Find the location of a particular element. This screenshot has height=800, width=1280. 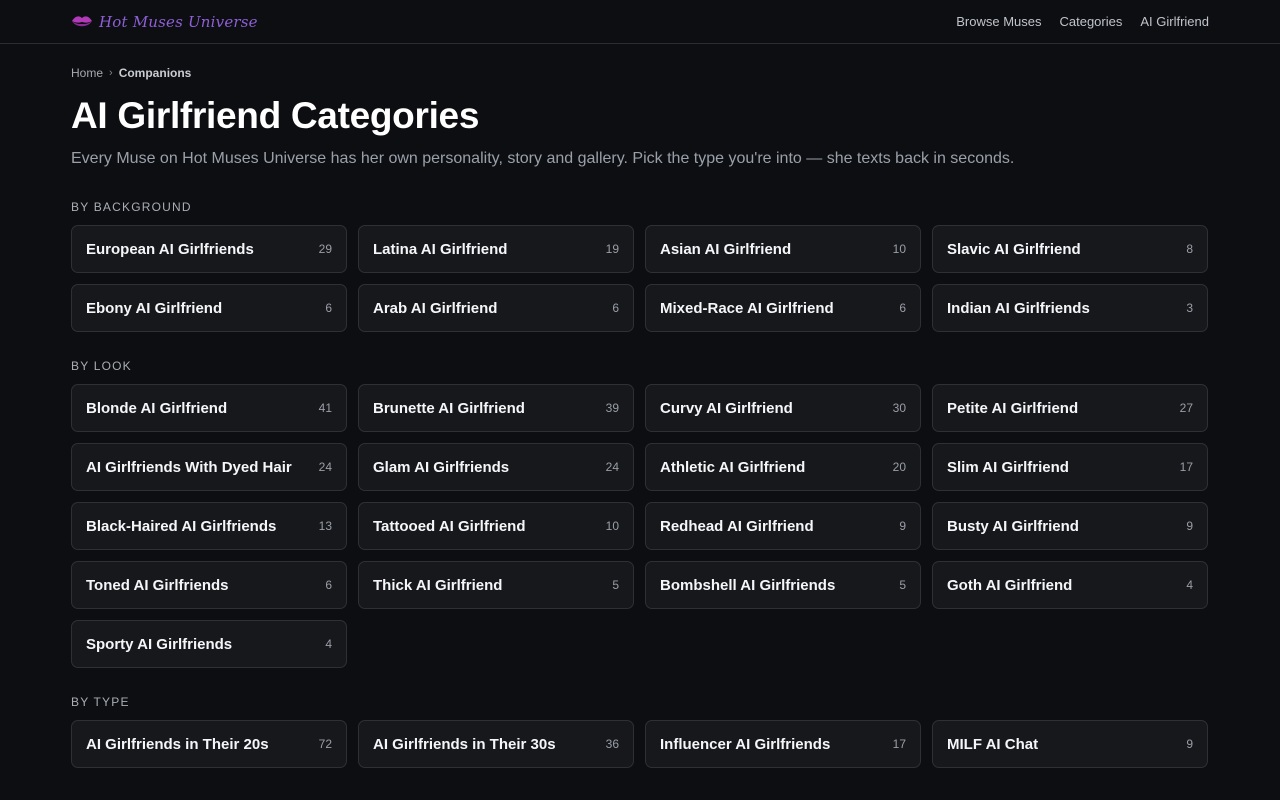

category-name: Slavic AI Girlfriend is located at coordinates (1014, 249).